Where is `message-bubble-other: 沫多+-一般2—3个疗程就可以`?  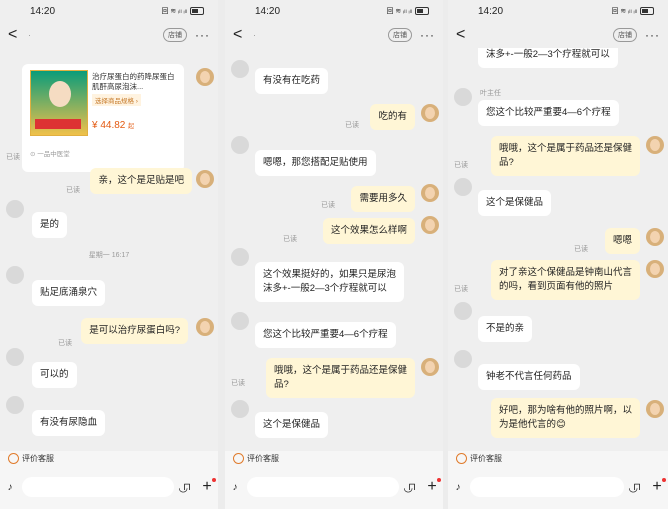
message-bubble-other: 沫多+-一般2—3个疗程就可以 is located at coordinates (548, 58).